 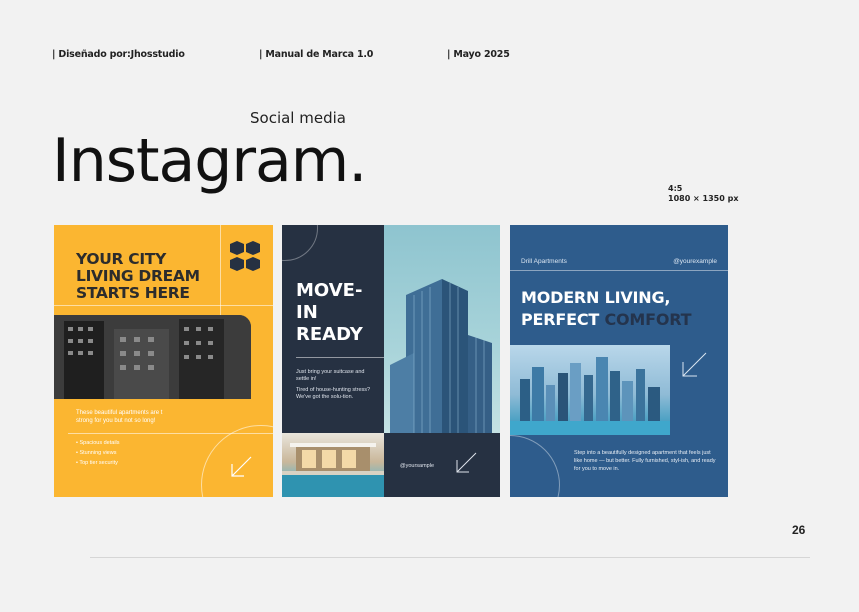 What do you see at coordinates (152, 357) in the screenshot?
I see `building-photo` at bounding box center [152, 357].